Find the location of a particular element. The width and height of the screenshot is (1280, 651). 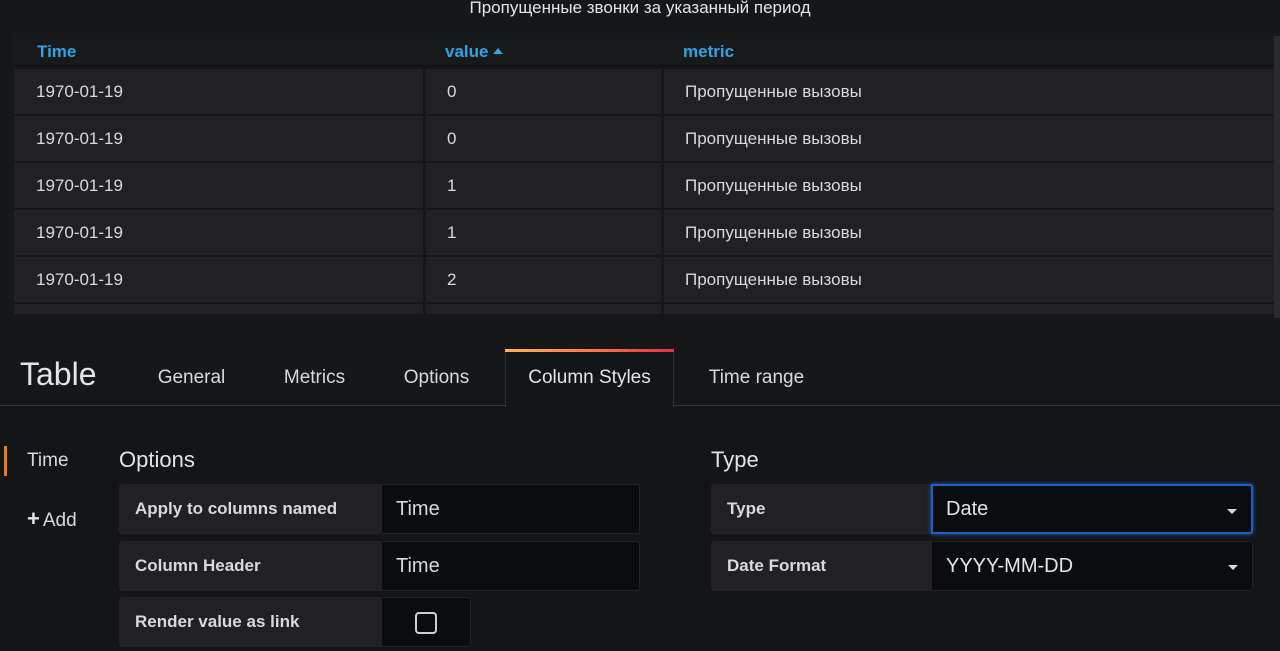

table-row-partial is located at coordinates (647, 309).